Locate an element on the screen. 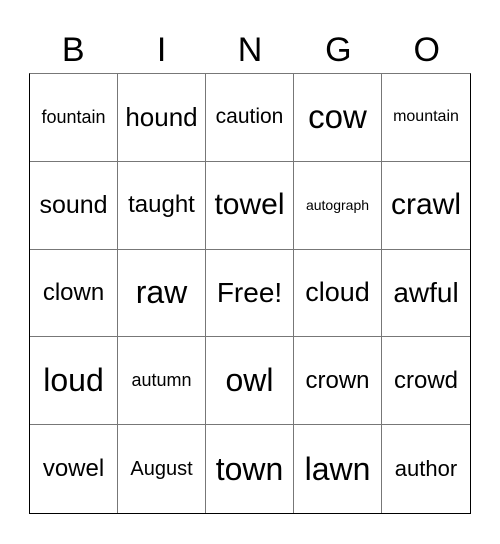 This screenshot has height=544, width=500. bingo-cell: fountain is located at coordinates (74, 118).